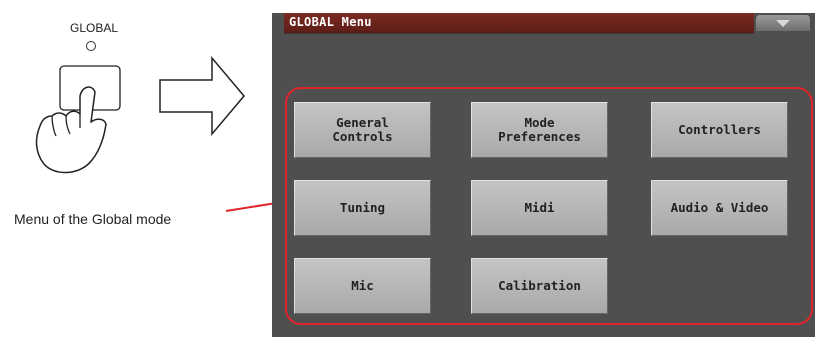 The width and height of the screenshot is (815, 338). What do you see at coordinates (519, 23) in the screenshot?
I see `screen-title-bar: GLOBAL Menu` at bounding box center [519, 23].